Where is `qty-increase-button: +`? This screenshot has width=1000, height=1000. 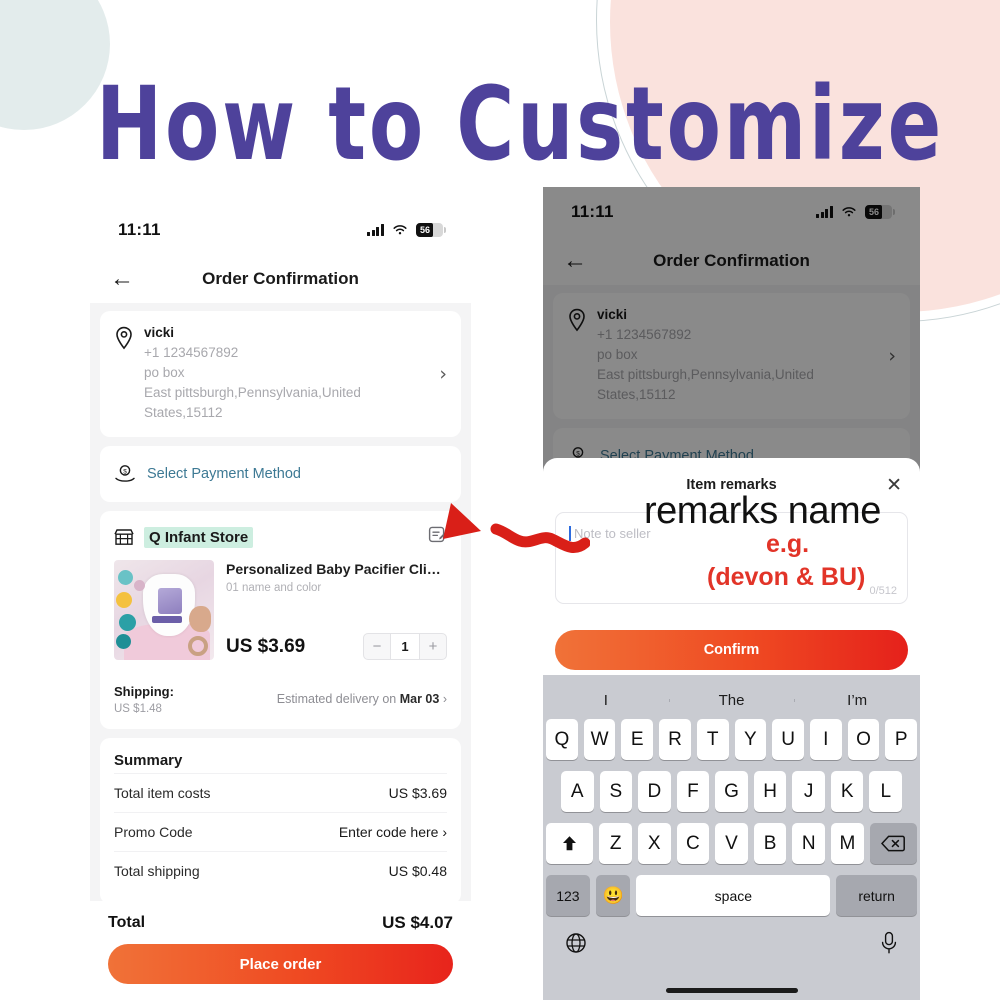 qty-increase-button: + is located at coordinates (433, 646).